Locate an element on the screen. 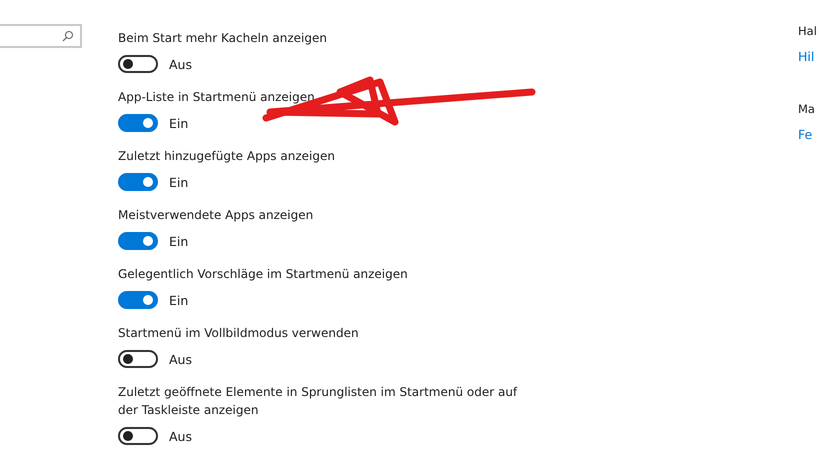 The height and width of the screenshot is (460, 819). setting-label: Zuletzt hinzugefügte Apps anzeigen is located at coordinates (227, 156).